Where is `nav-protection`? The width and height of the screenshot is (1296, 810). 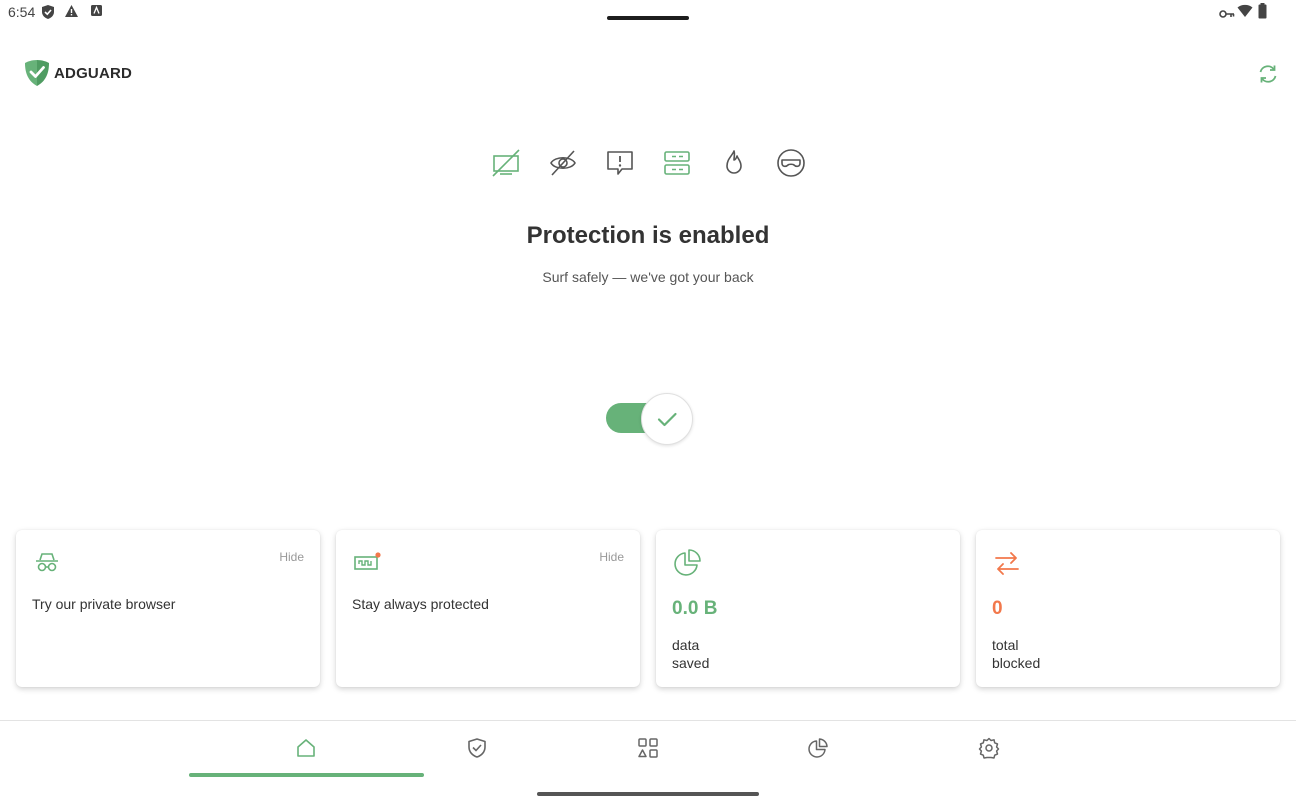 nav-protection is located at coordinates (477, 748).